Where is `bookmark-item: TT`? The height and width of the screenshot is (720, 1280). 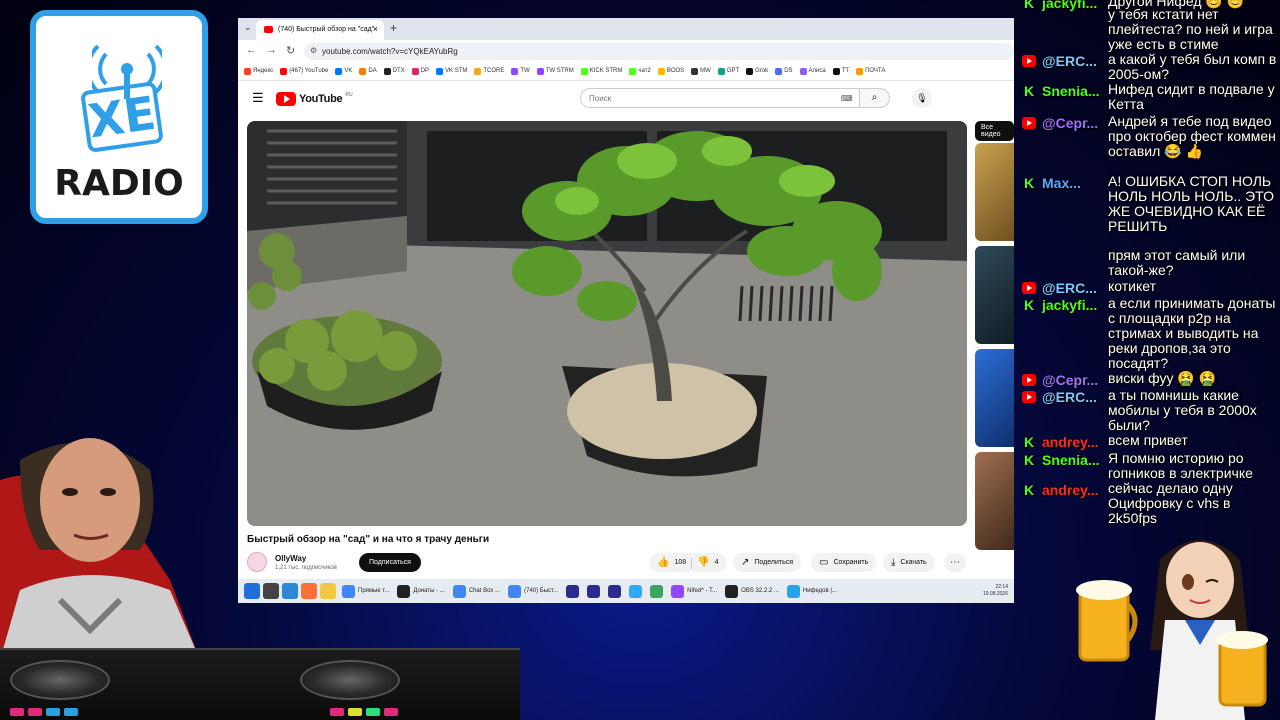 bookmark-item: TT is located at coordinates (840, 71).